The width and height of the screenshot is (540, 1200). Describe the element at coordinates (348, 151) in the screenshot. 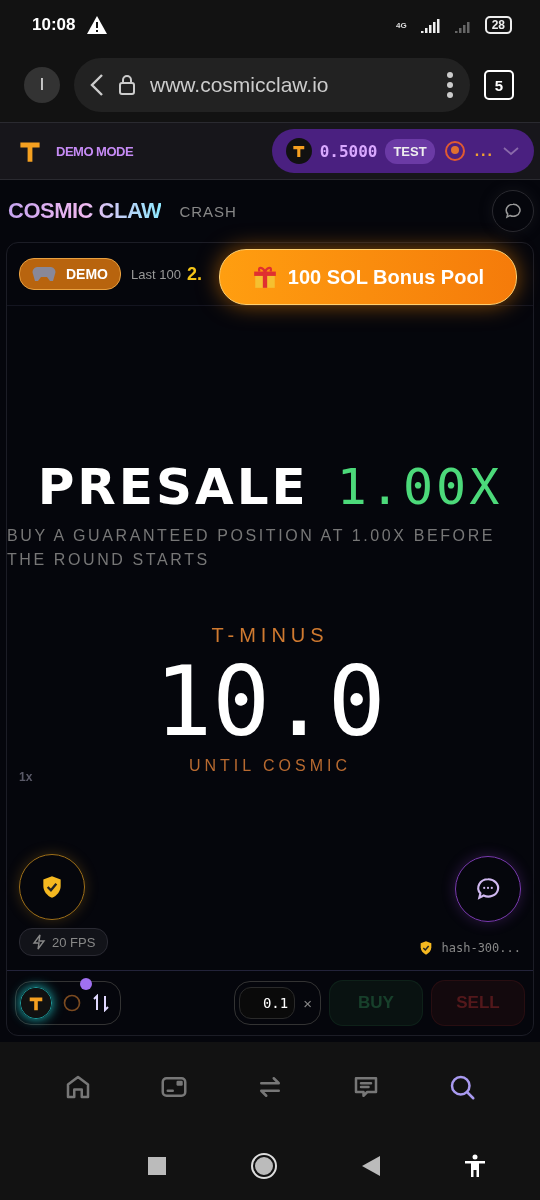

I see `balance: 0.5000` at that location.